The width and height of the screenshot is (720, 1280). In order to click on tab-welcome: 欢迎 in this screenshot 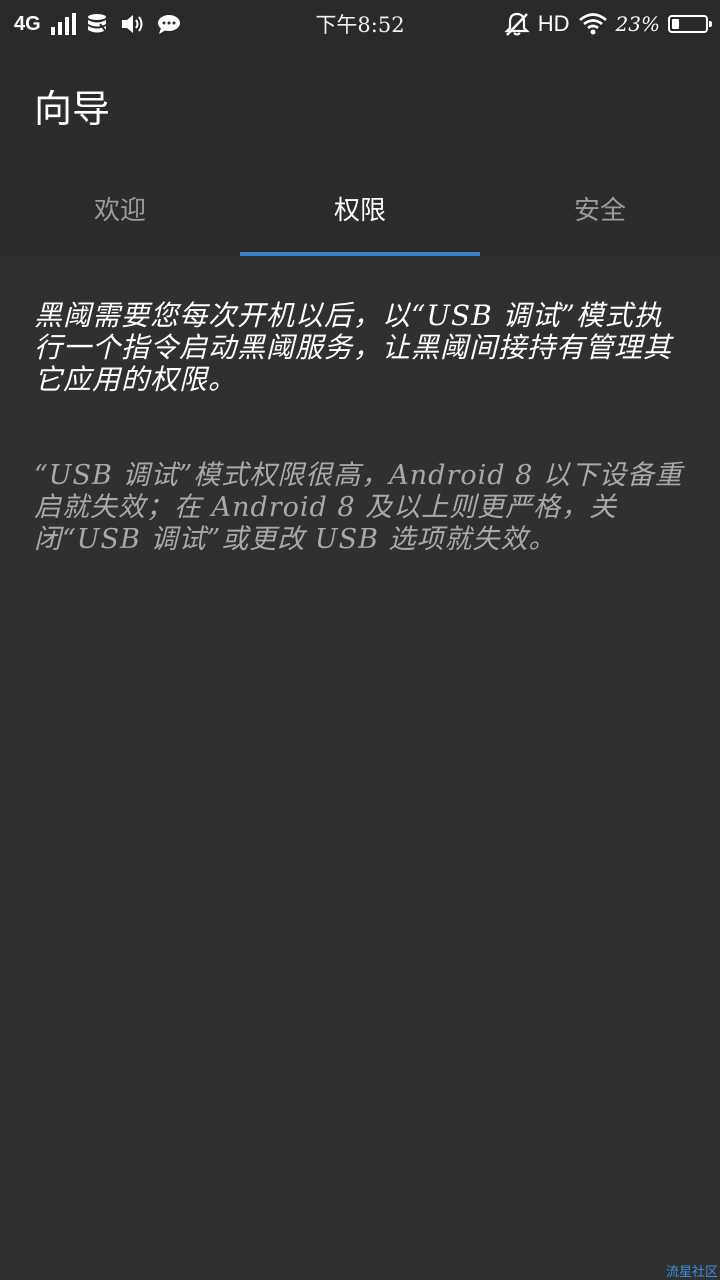, I will do `click(120, 208)`.